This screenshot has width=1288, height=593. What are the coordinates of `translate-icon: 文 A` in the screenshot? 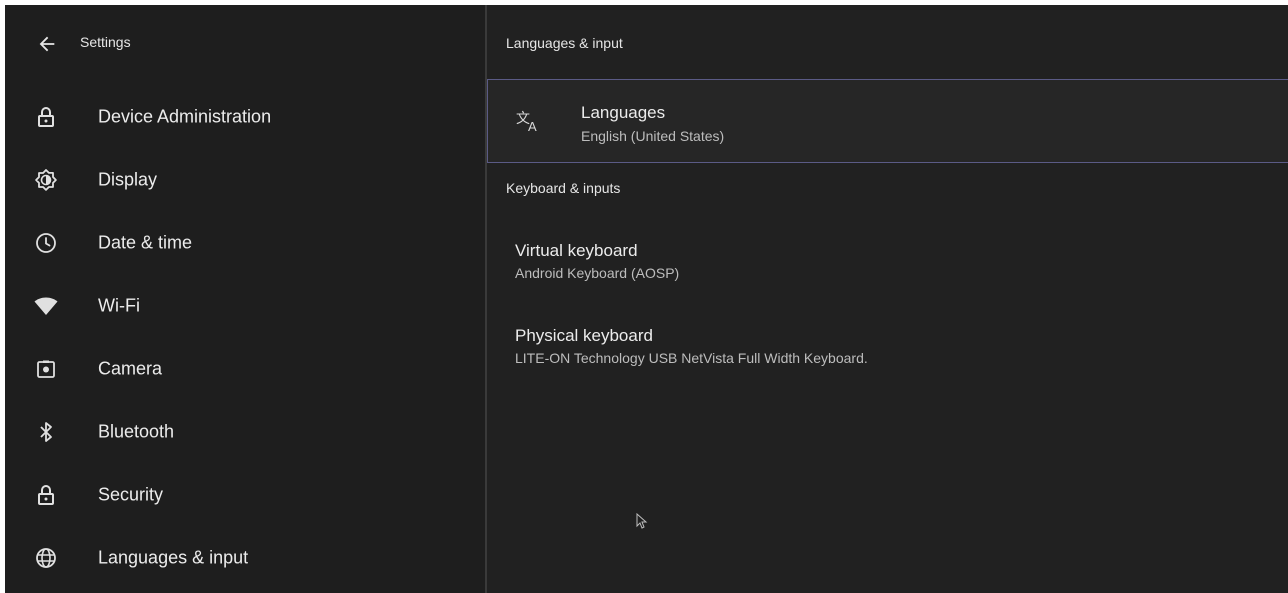 It's located at (526, 122).